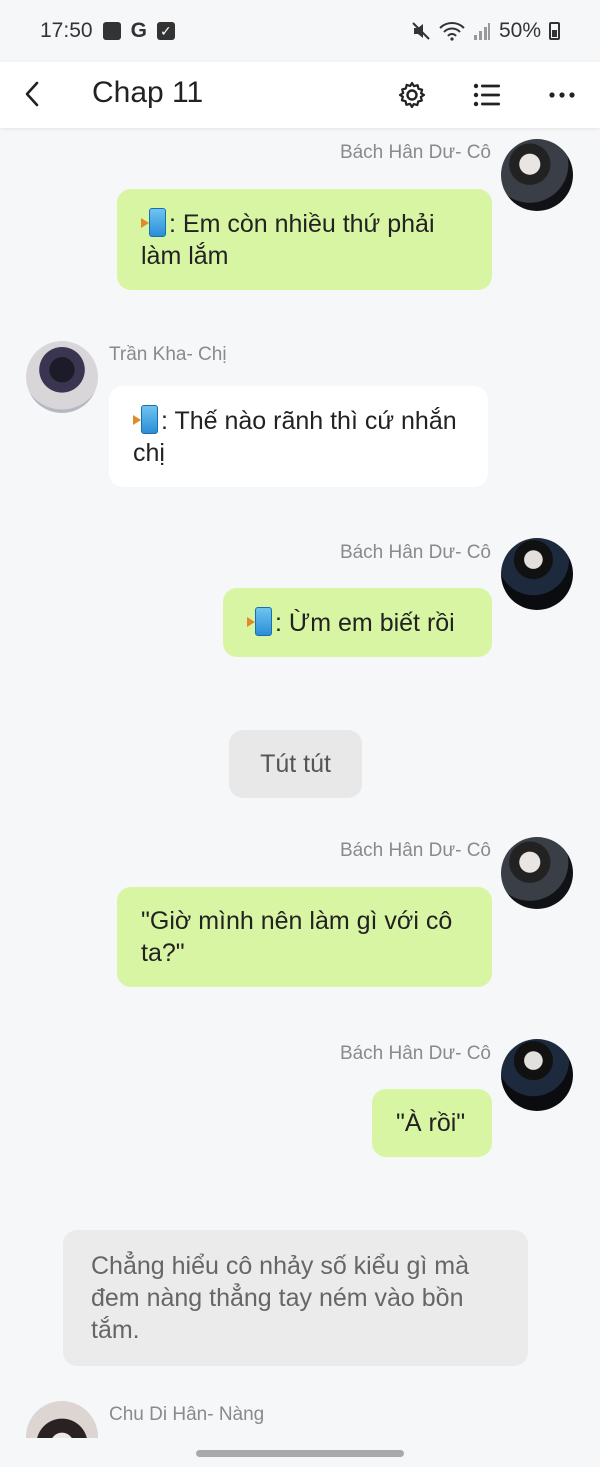 The image size is (600, 1467). Describe the element at coordinates (300, 1453) in the screenshot. I see `home-indicator` at that location.